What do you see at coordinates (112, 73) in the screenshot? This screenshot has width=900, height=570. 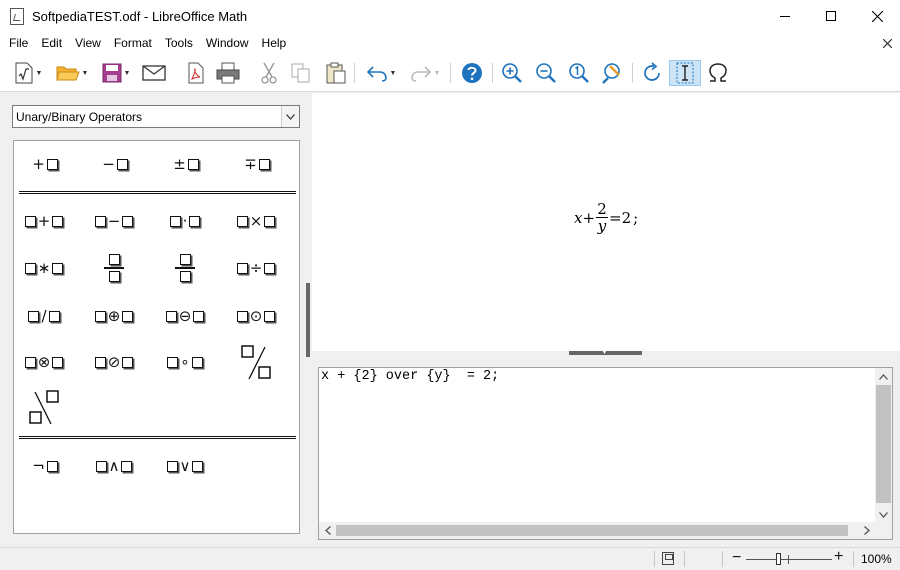 I see `save-icon` at bounding box center [112, 73].